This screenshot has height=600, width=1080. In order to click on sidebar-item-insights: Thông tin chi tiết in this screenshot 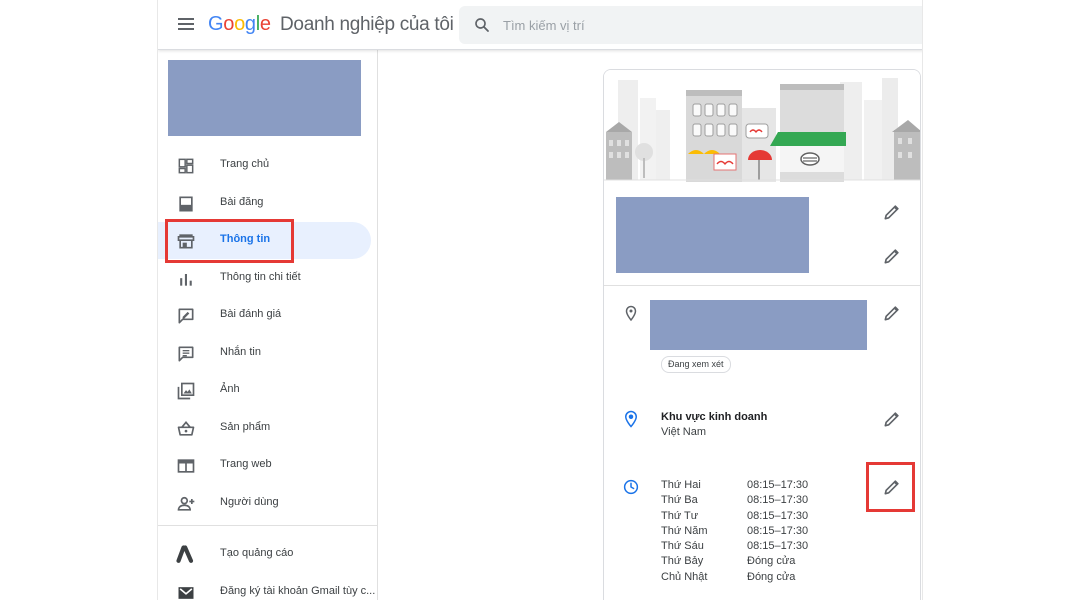, I will do `click(264, 278)`.